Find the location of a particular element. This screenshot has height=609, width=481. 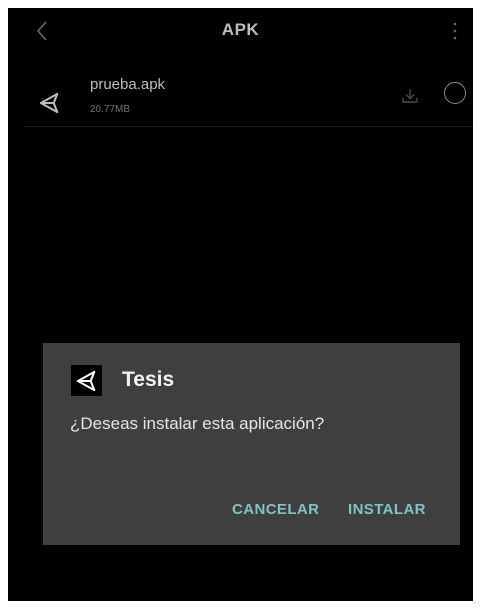

dialog-app-name: Tesis is located at coordinates (148, 379).